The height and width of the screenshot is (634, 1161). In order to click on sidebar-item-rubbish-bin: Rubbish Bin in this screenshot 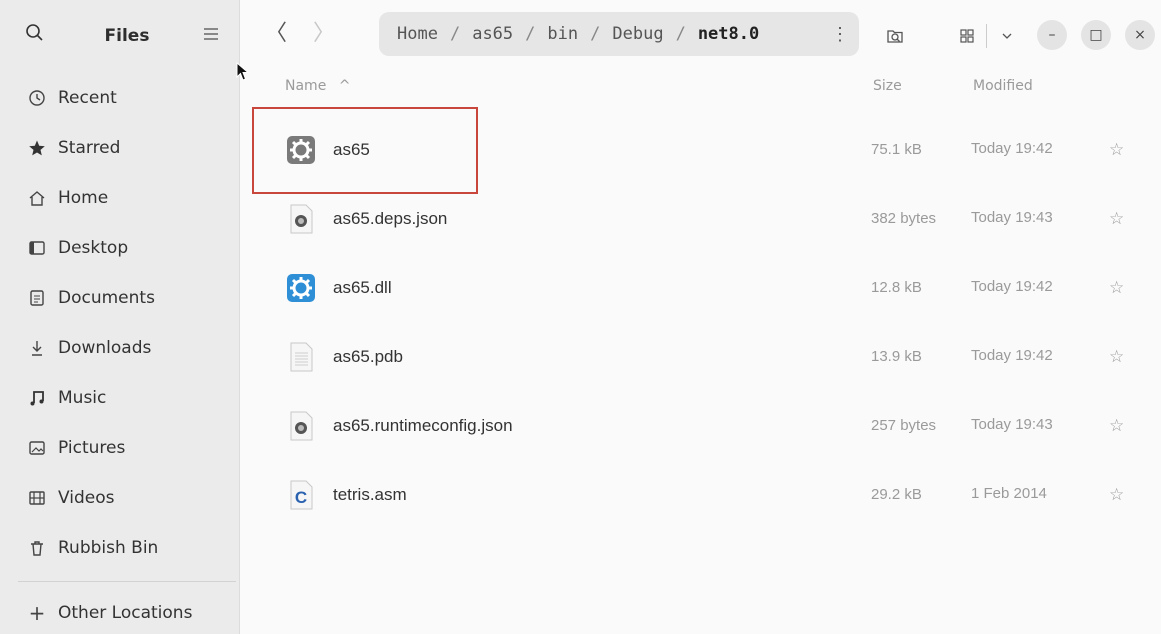, I will do `click(120, 548)`.